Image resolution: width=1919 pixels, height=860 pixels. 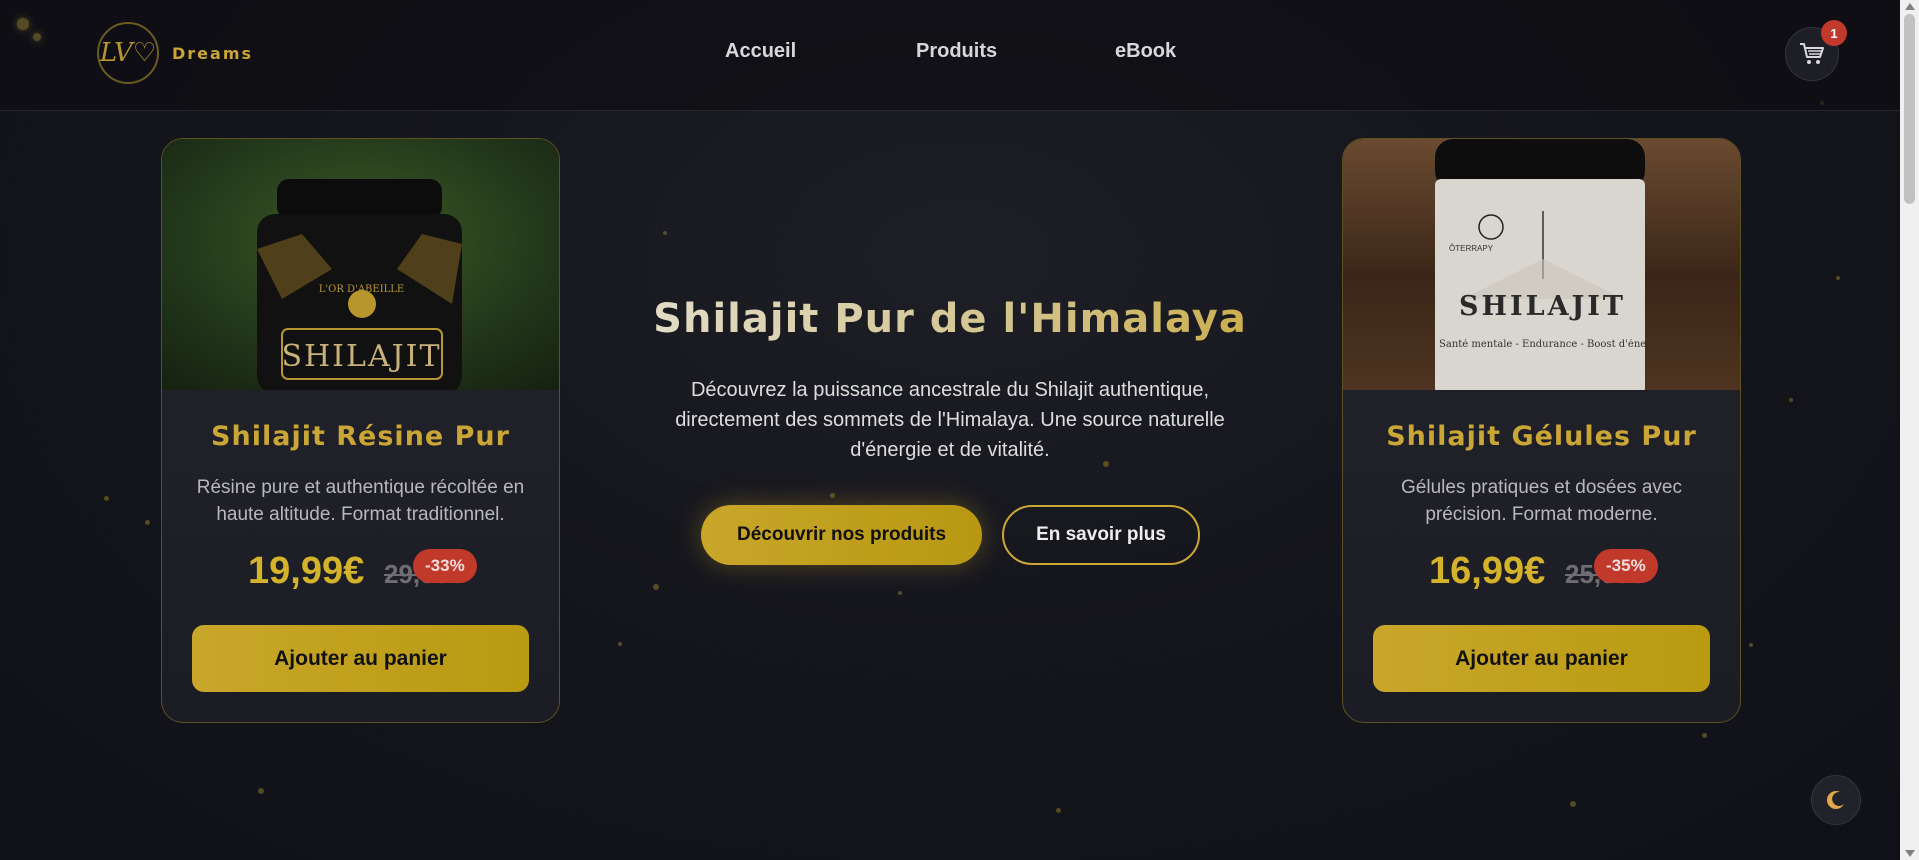 I want to click on site-logo: LV♡, so click(x=128, y=53).